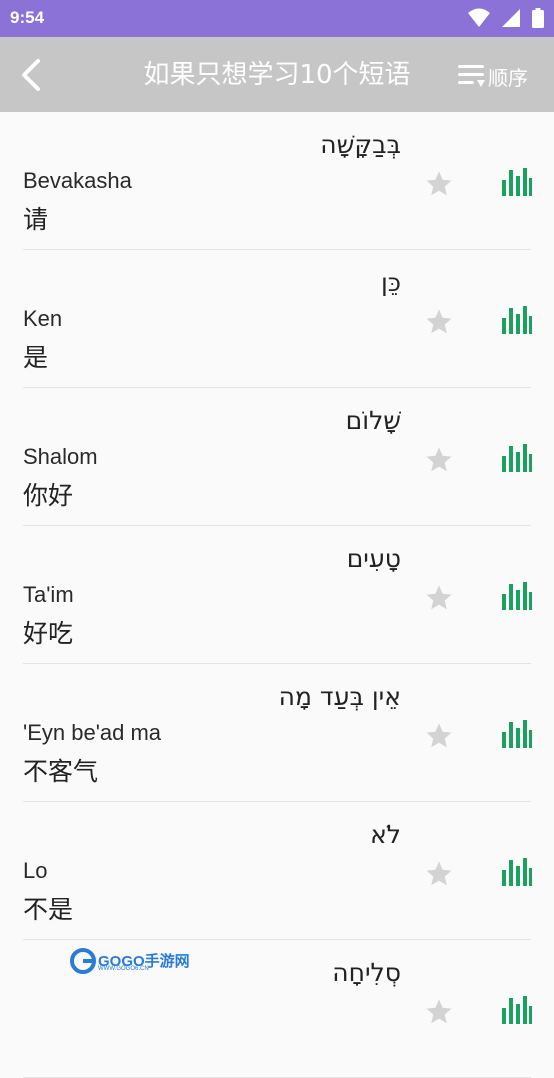 Image resolution: width=554 pixels, height=1078 pixels. What do you see at coordinates (277, 74) in the screenshot?
I see `app-bar: 如果只想学习10个短语 顺序` at bounding box center [277, 74].